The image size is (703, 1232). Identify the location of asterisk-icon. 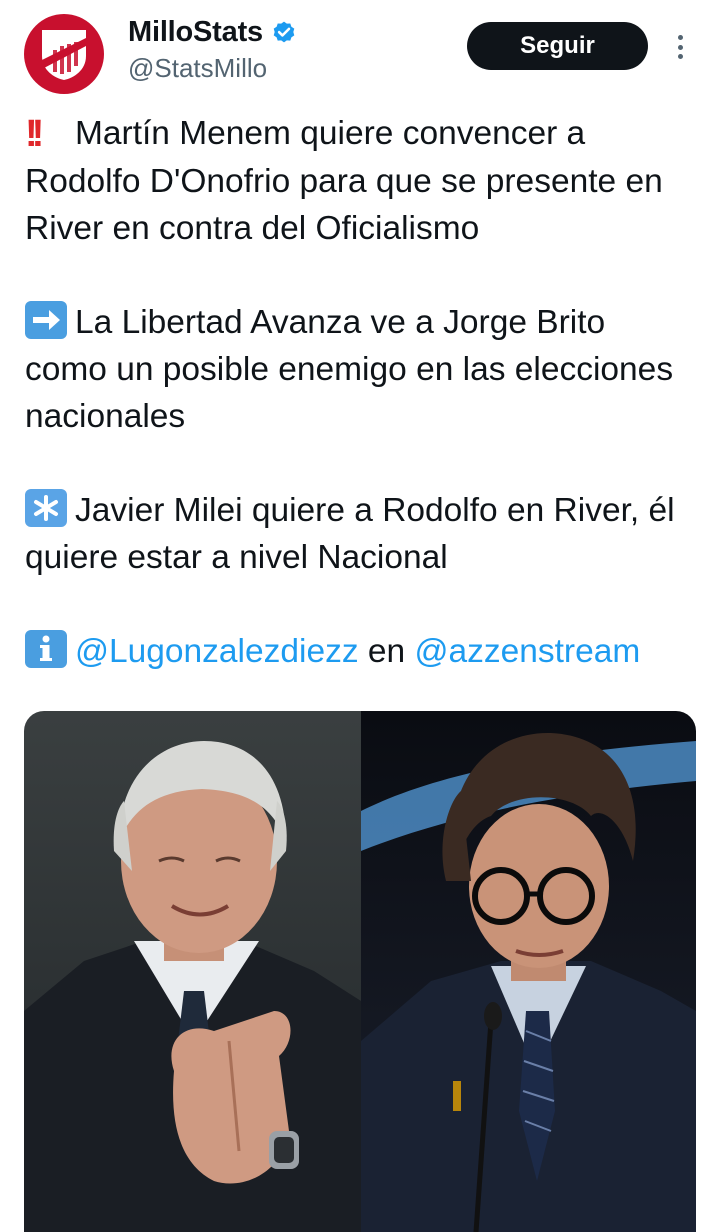
(46, 508).